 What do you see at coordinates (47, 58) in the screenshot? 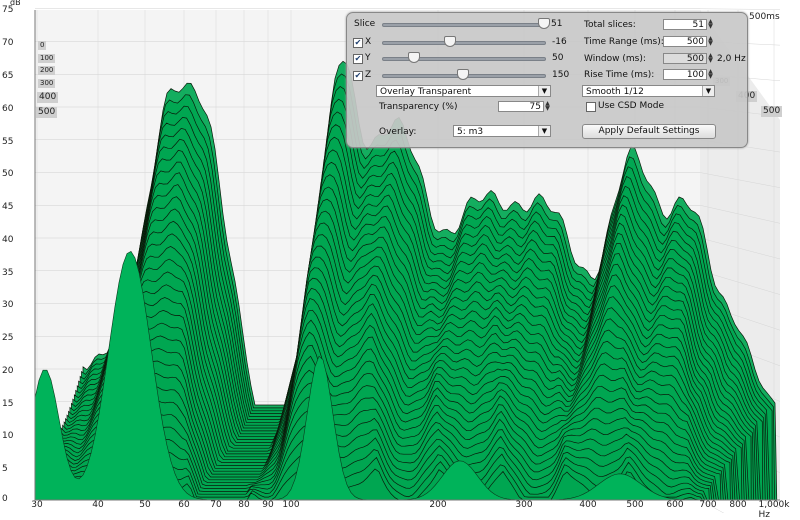
I see `time-label: 100` at bounding box center [47, 58].